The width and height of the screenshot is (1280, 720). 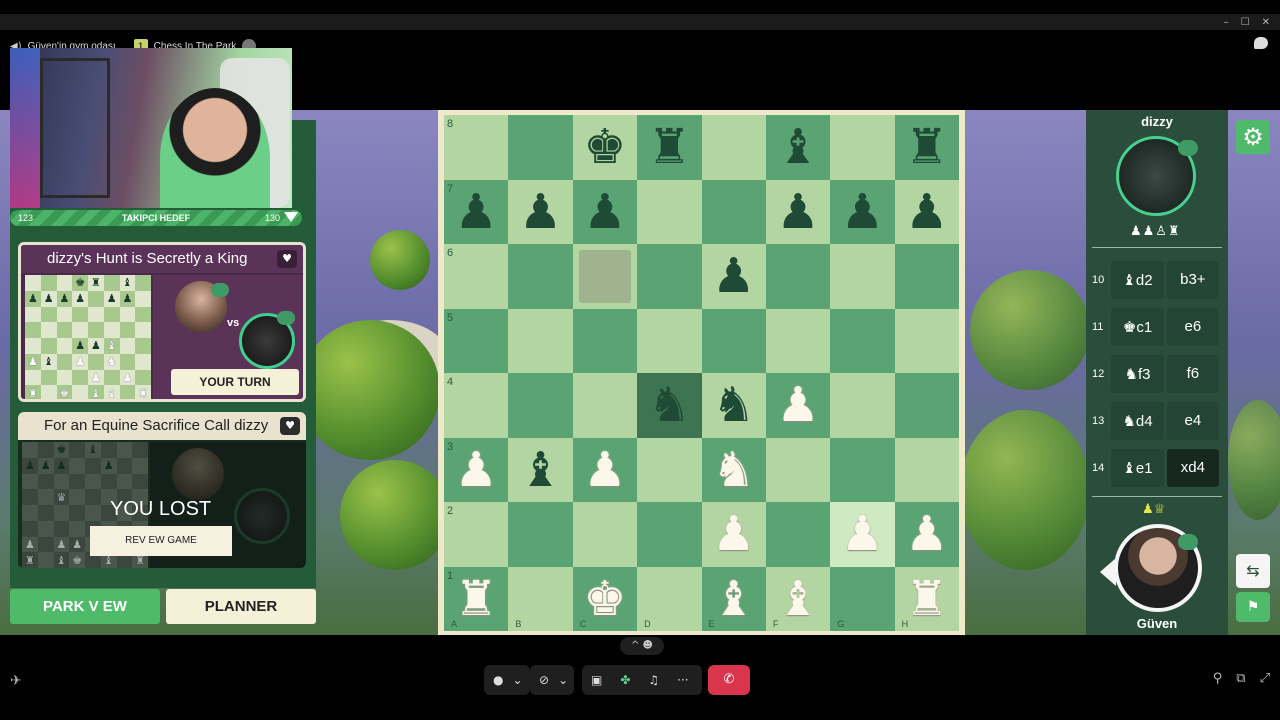 I want to click on black-move: f6, so click(x=1192, y=373).